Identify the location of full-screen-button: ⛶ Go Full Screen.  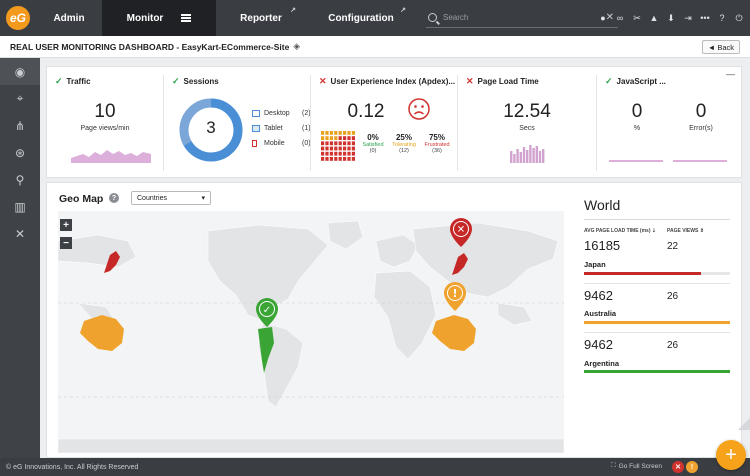
(636, 466).